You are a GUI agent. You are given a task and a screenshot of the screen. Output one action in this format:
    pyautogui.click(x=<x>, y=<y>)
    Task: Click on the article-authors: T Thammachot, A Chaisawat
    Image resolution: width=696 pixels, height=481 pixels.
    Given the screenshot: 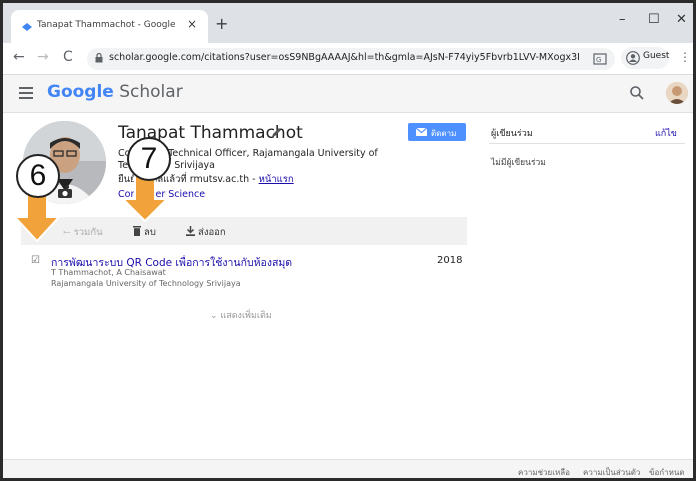 What is the action you would take?
    pyautogui.click(x=108, y=272)
    